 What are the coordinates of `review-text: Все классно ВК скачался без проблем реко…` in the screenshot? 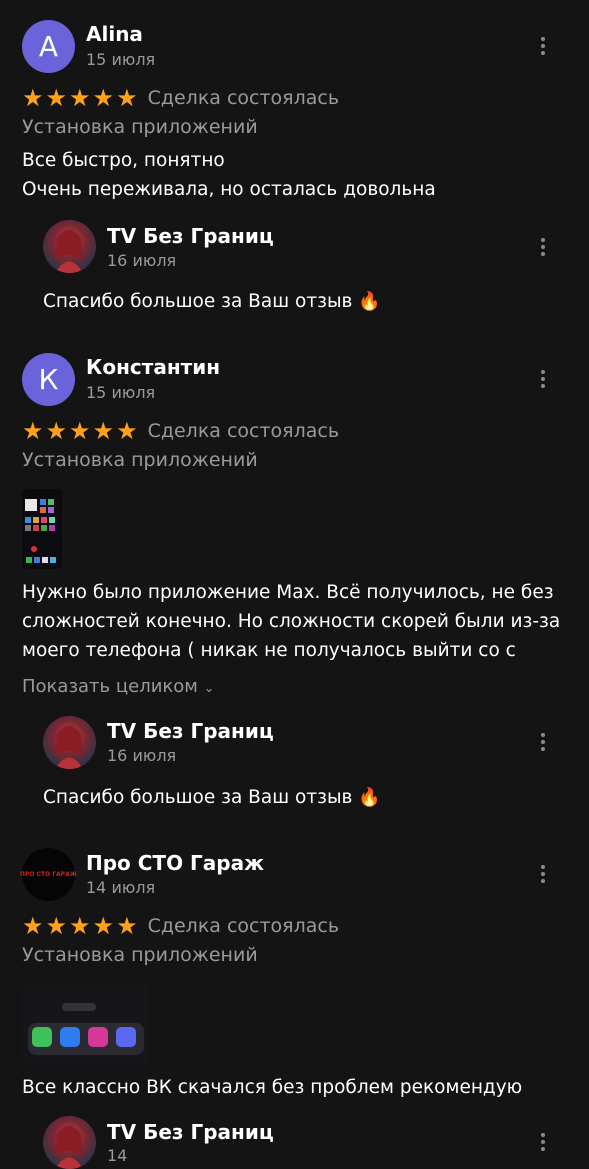 It's located at (272, 1087).